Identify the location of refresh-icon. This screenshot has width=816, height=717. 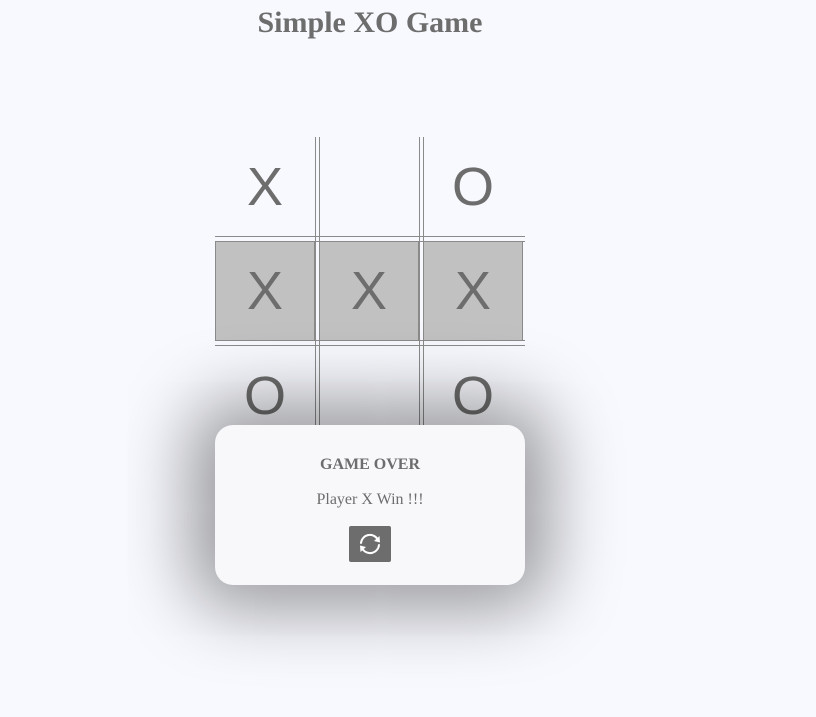
(370, 544).